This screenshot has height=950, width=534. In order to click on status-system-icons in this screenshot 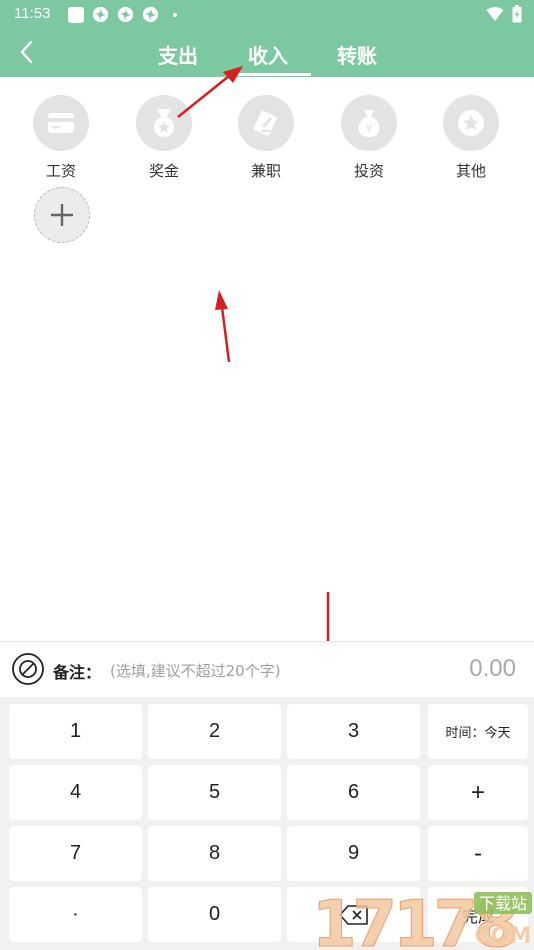, I will do `click(504, 14)`.